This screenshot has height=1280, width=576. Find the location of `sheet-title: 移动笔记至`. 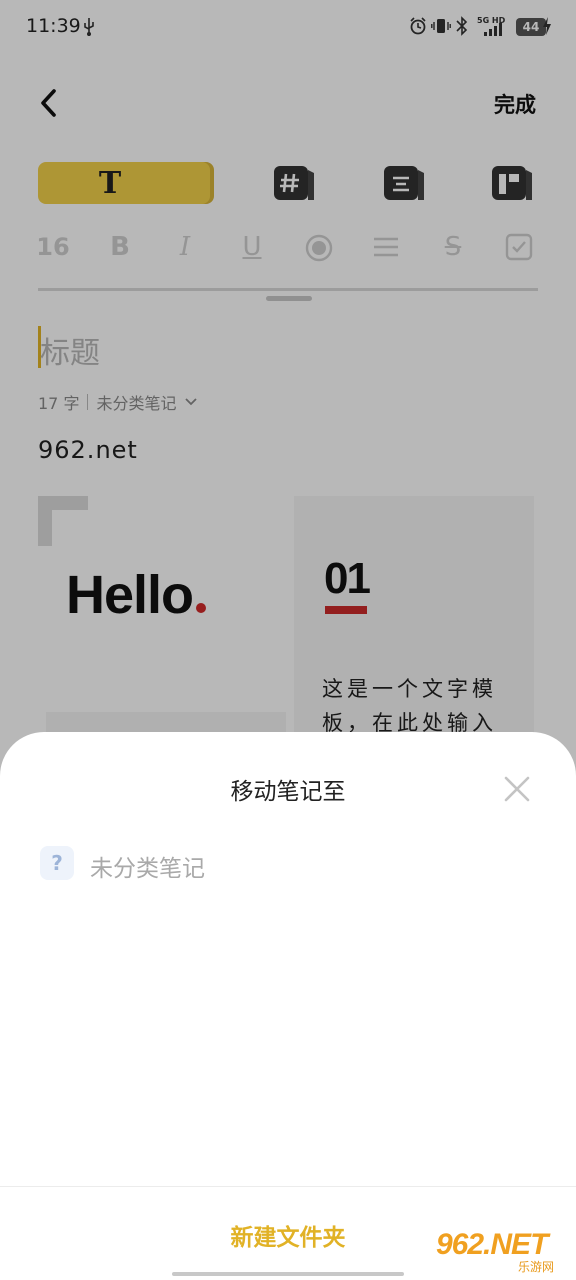

sheet-title: 移动笔记至 is located at coordinates (288, 792).